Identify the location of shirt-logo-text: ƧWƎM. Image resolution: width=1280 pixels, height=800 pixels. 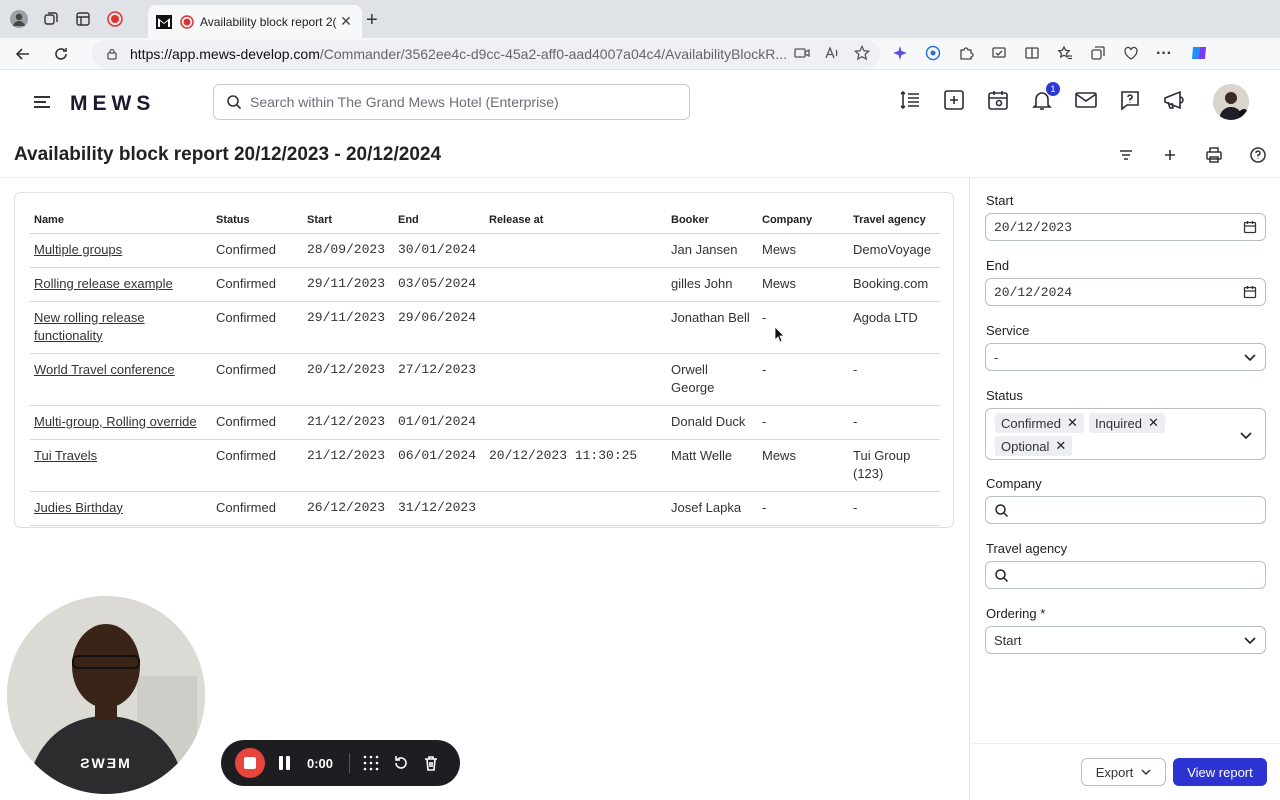
(106, 763).